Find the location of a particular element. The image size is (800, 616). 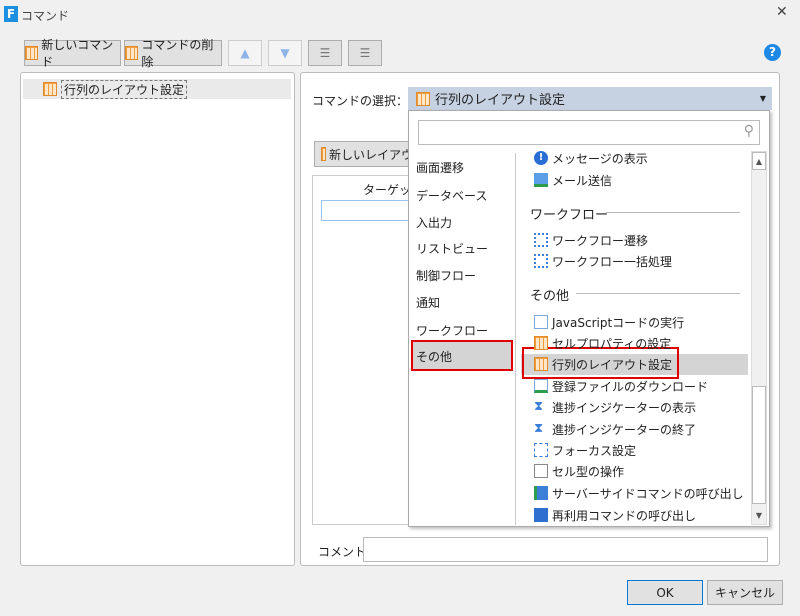

item-label: 行列のレイアウト設定 is located at coordinates (612, 364).